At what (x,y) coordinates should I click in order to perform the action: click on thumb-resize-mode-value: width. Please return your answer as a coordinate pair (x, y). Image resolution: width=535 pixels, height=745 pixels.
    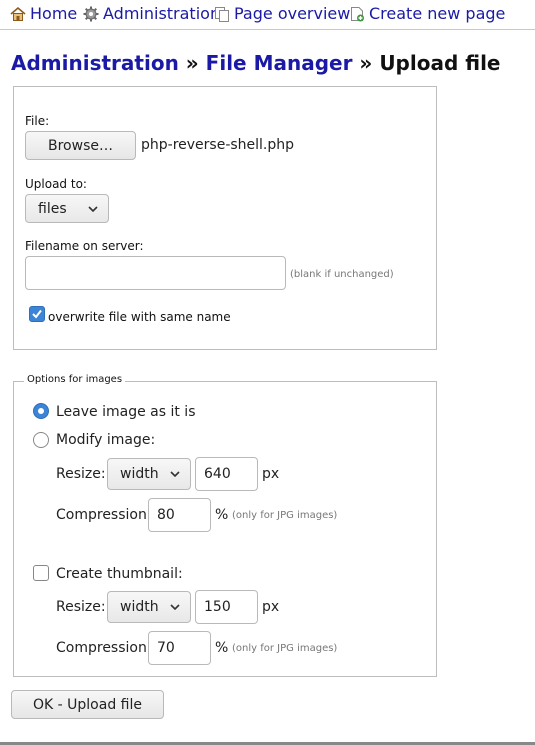
    Looking at the image, I should click on (139, 607).